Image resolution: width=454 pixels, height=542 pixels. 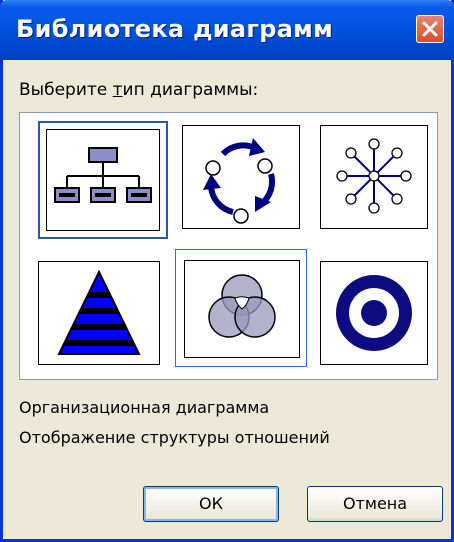 What do you see at coordinates (175, 29) in the screenshot?
I see `window-title: Библиотека диаграмм` at bounding box center [175, 29].